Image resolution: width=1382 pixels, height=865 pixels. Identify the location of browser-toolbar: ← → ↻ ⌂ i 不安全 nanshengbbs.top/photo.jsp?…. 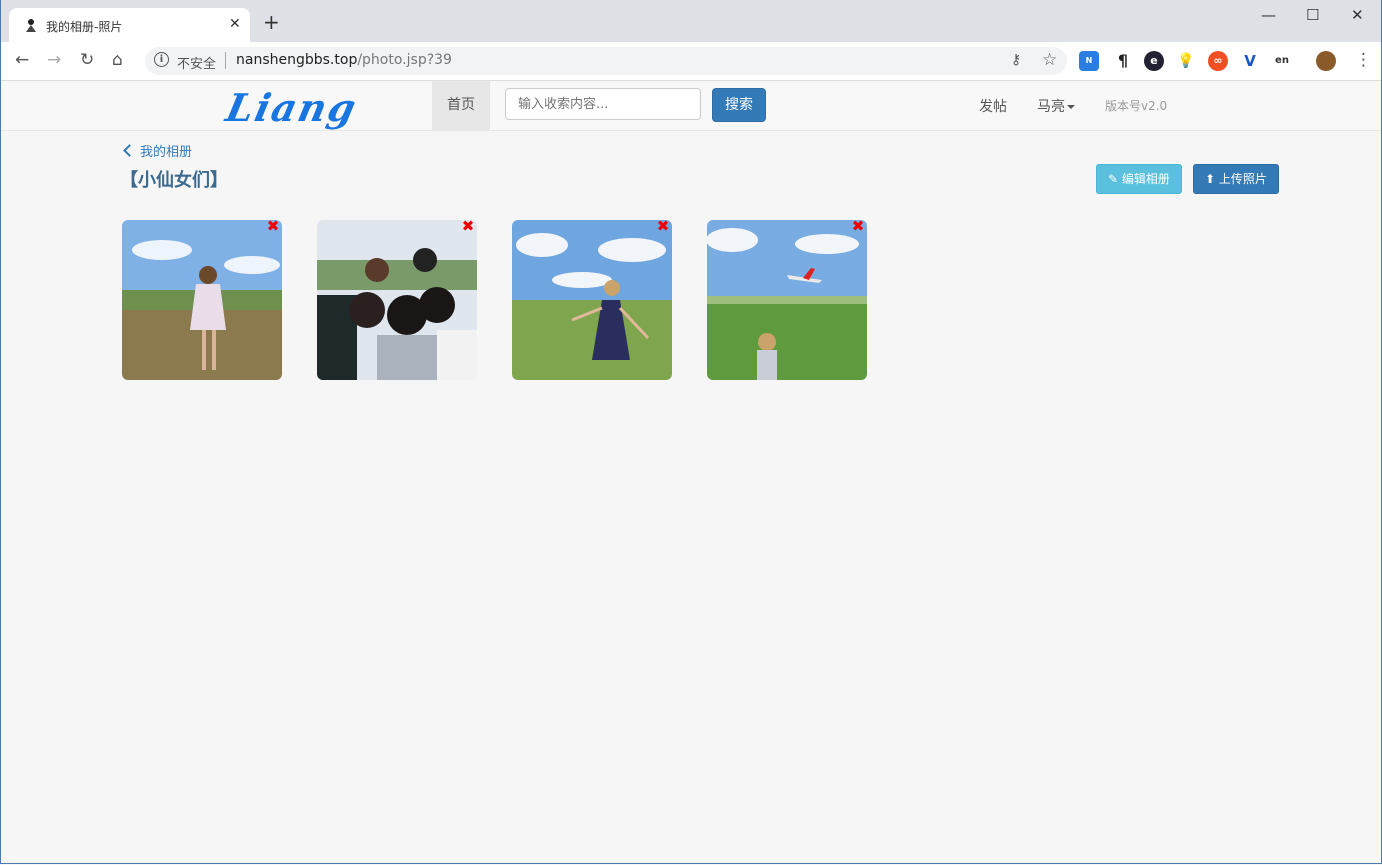
(691, 61).